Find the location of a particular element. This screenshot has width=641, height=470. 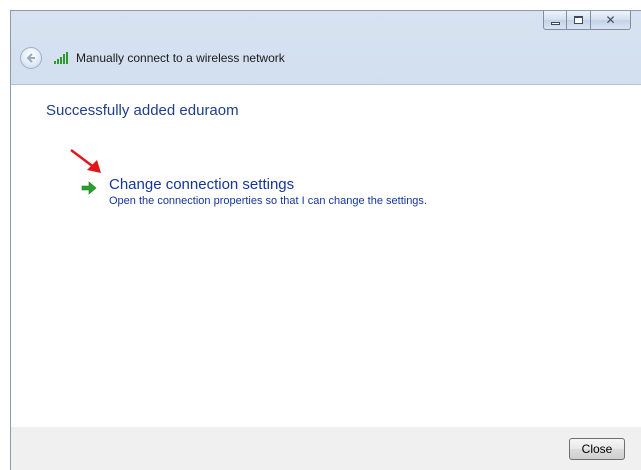

caption-buttons: ✕ is located at coordinates (587, 21).